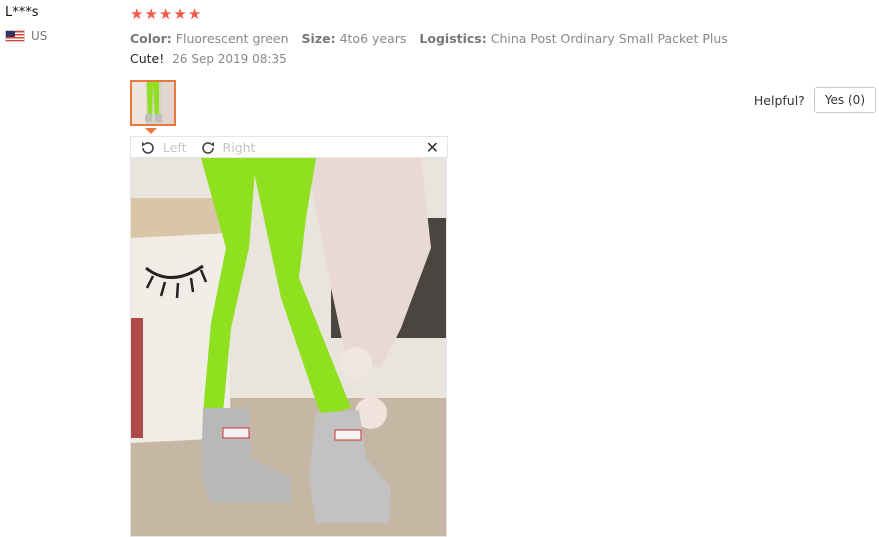 The width and height of the screenshot is (879, 537). What do you see at coordinates (148, 147) in the screenshot?
I see `rotate-left-icon` at bounding box center [148, 147].